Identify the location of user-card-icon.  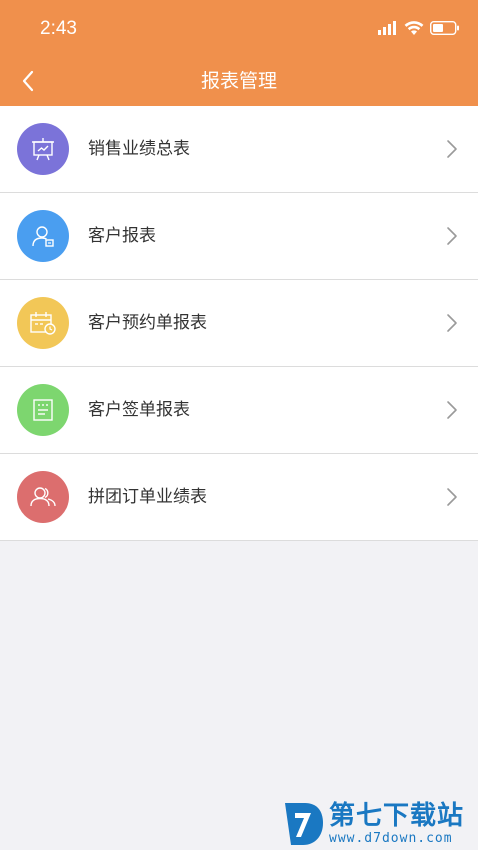
(43, 236).